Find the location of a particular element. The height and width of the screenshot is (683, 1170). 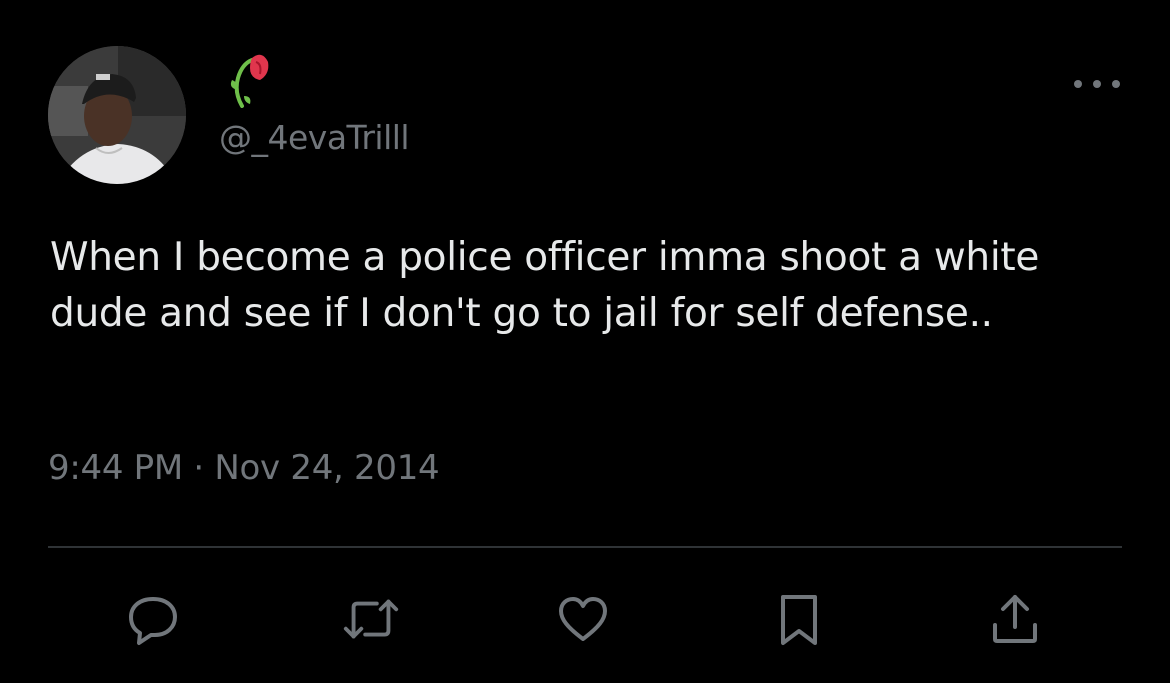

user-handle: @_4evaTrilll is located at coordinates (314, 137).